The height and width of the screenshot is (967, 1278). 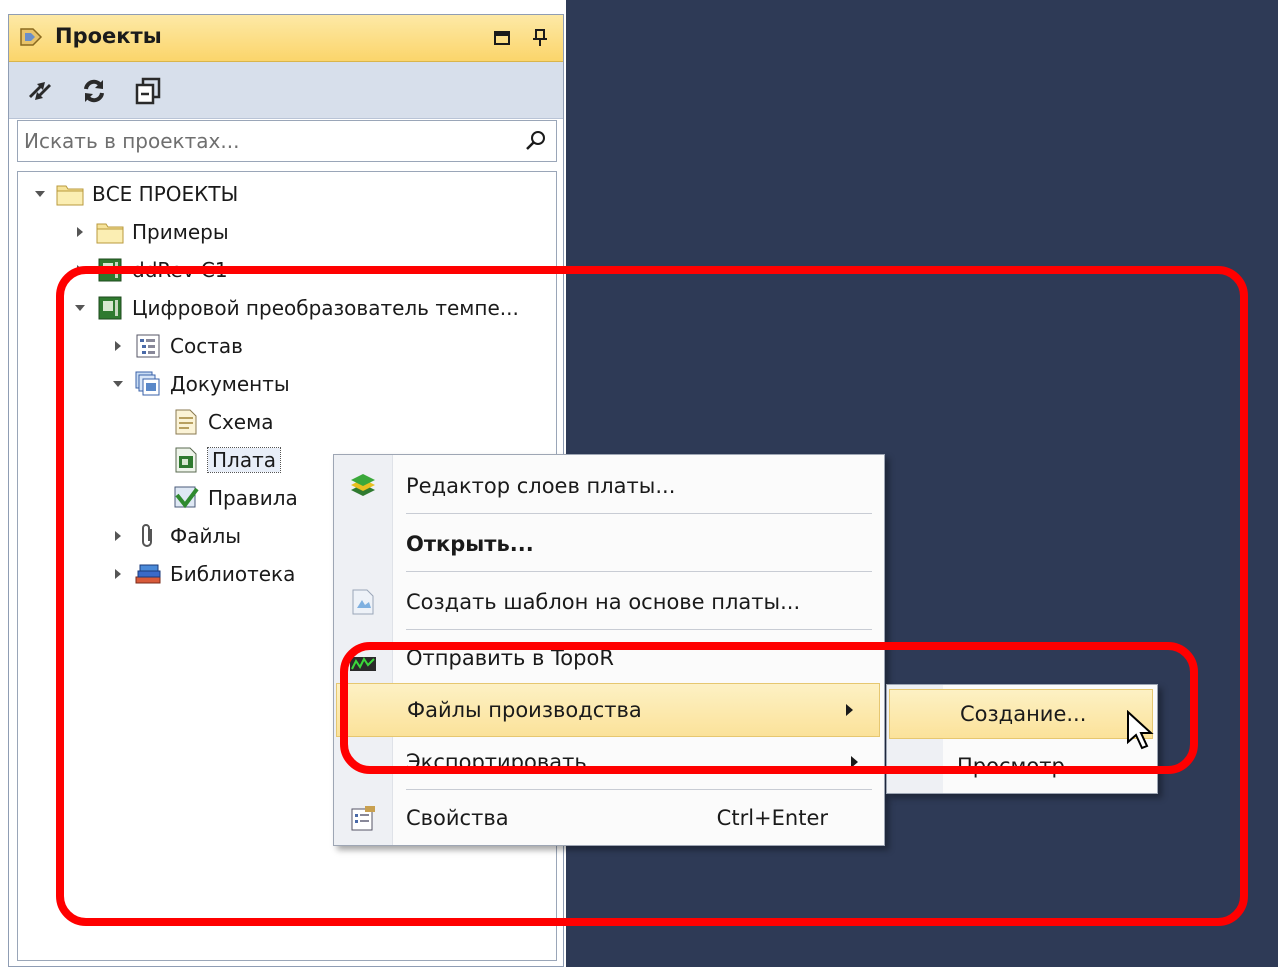 I want to click on sync-button, so click(x=40, y=91).